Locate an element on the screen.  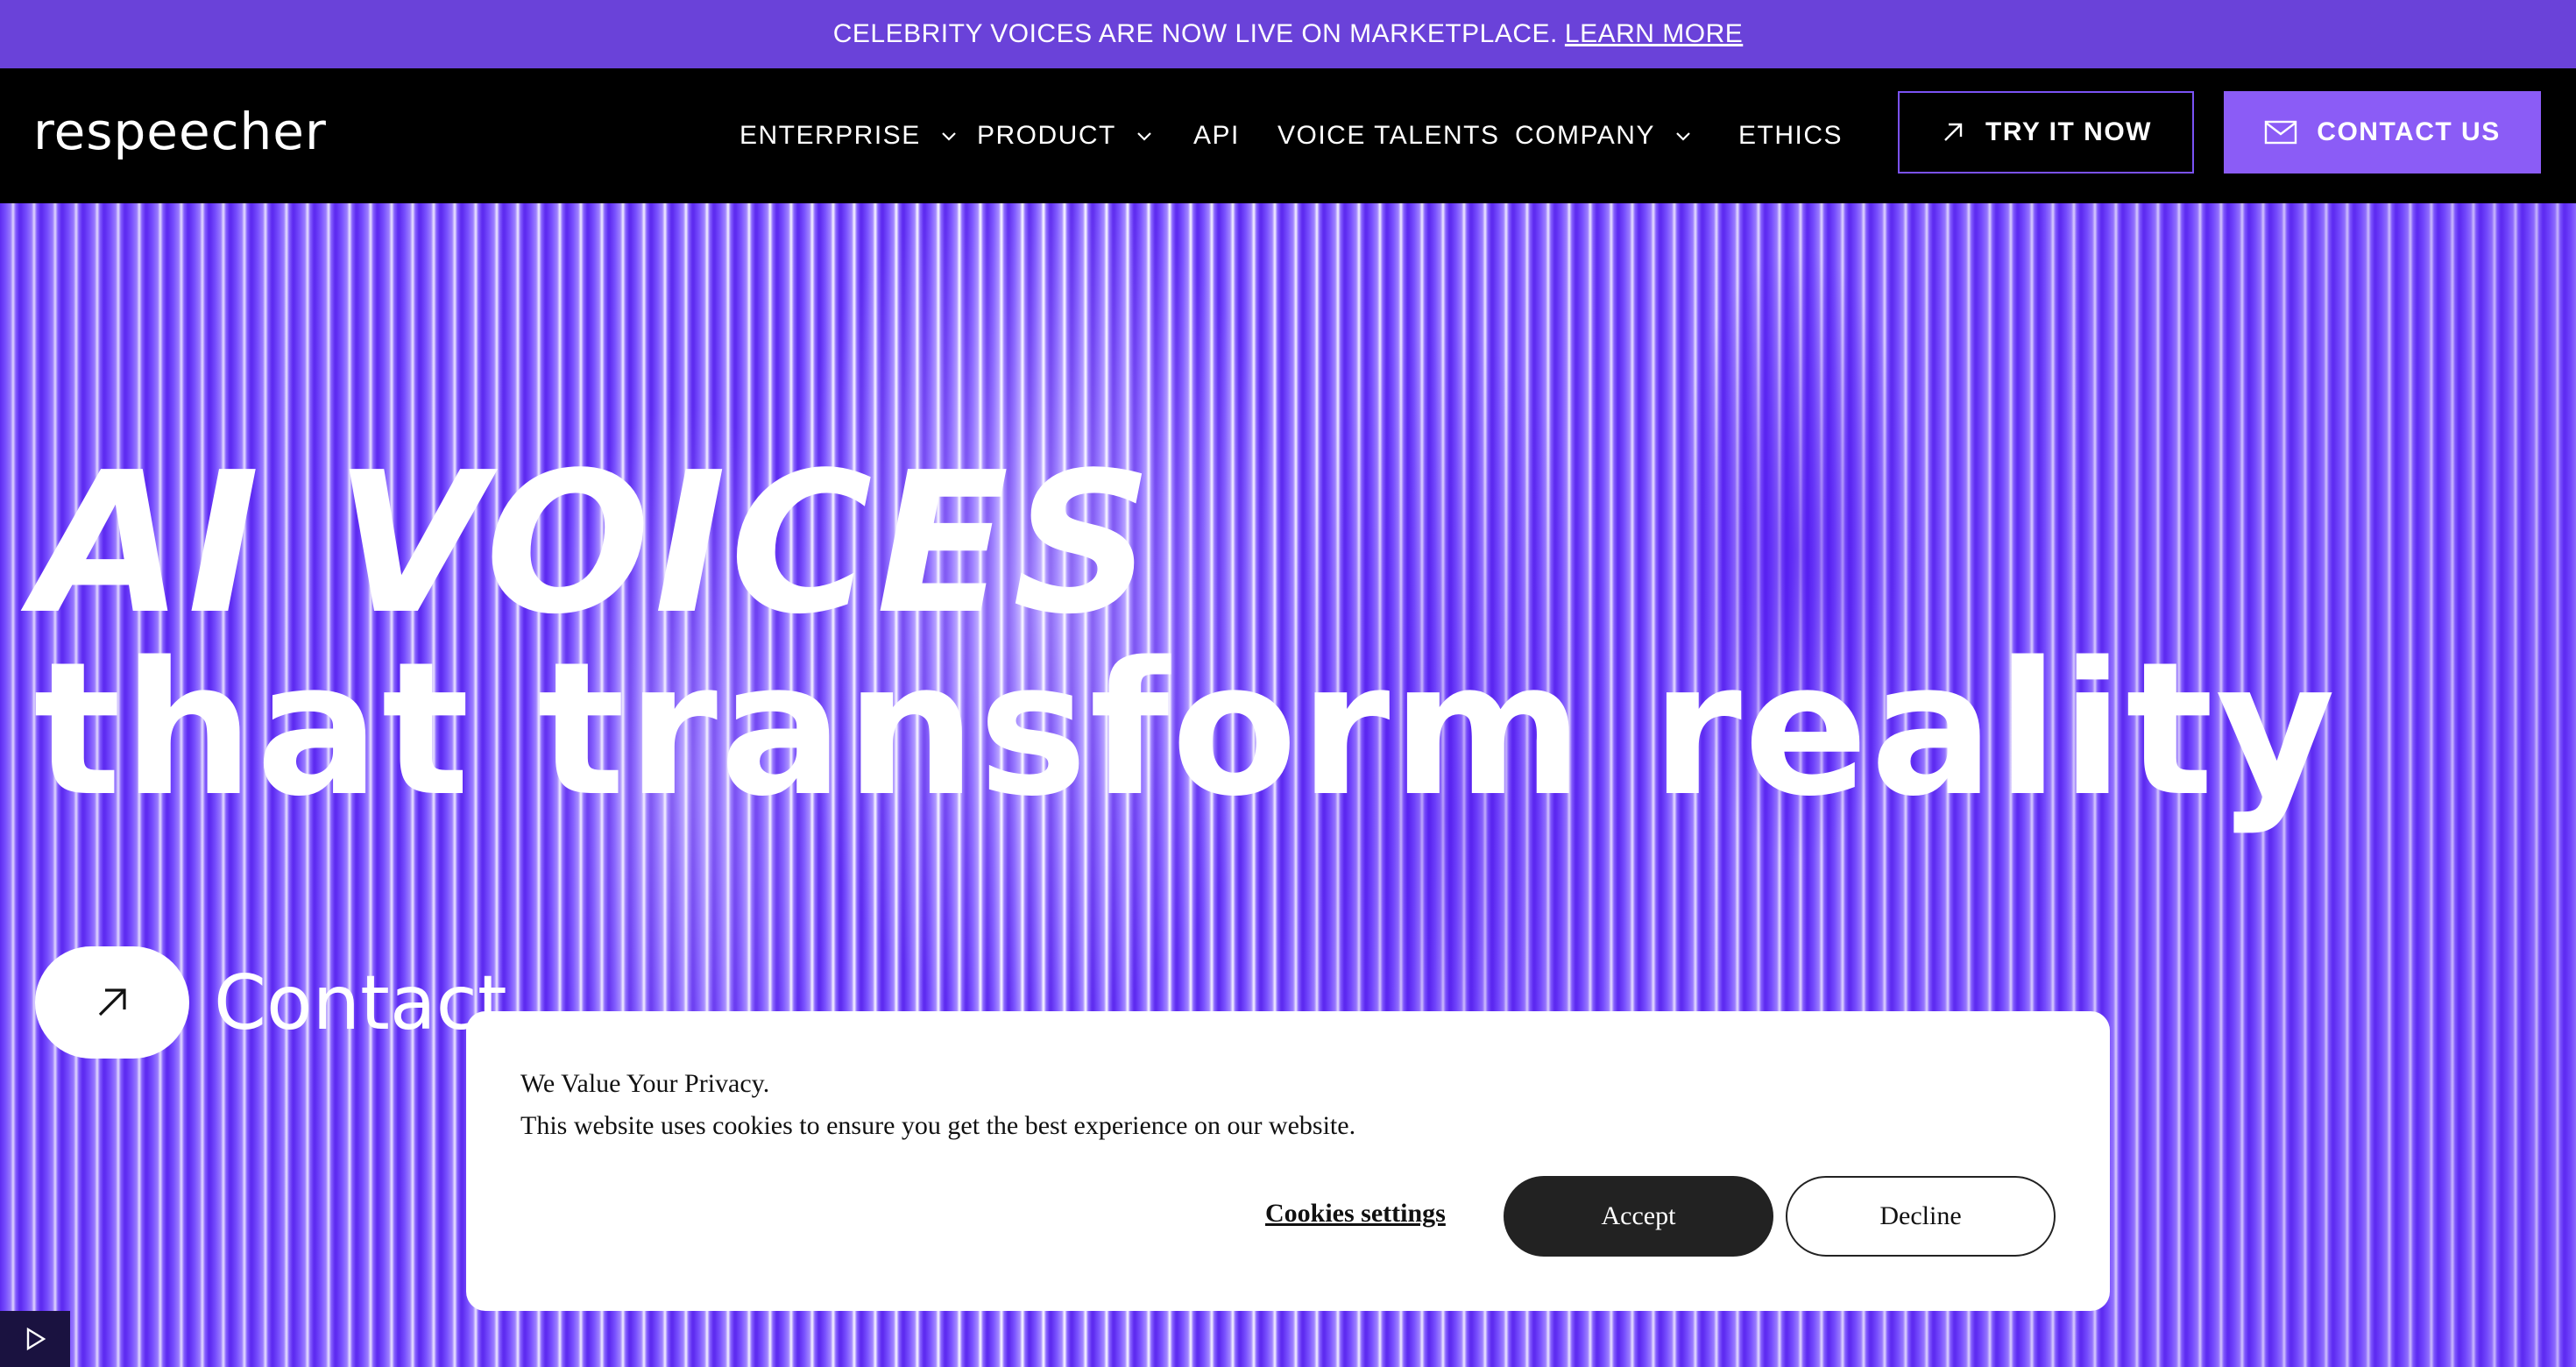
nav-item-label: VOICE TALENTS is located at coordinates (1388, 135).